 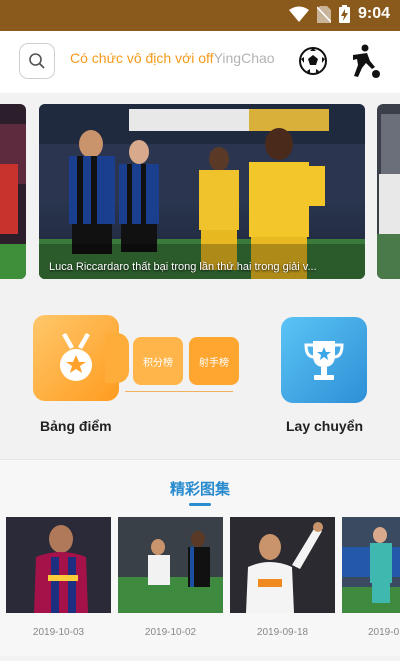 I want to click on search-icon, so click(x=37, y=61).